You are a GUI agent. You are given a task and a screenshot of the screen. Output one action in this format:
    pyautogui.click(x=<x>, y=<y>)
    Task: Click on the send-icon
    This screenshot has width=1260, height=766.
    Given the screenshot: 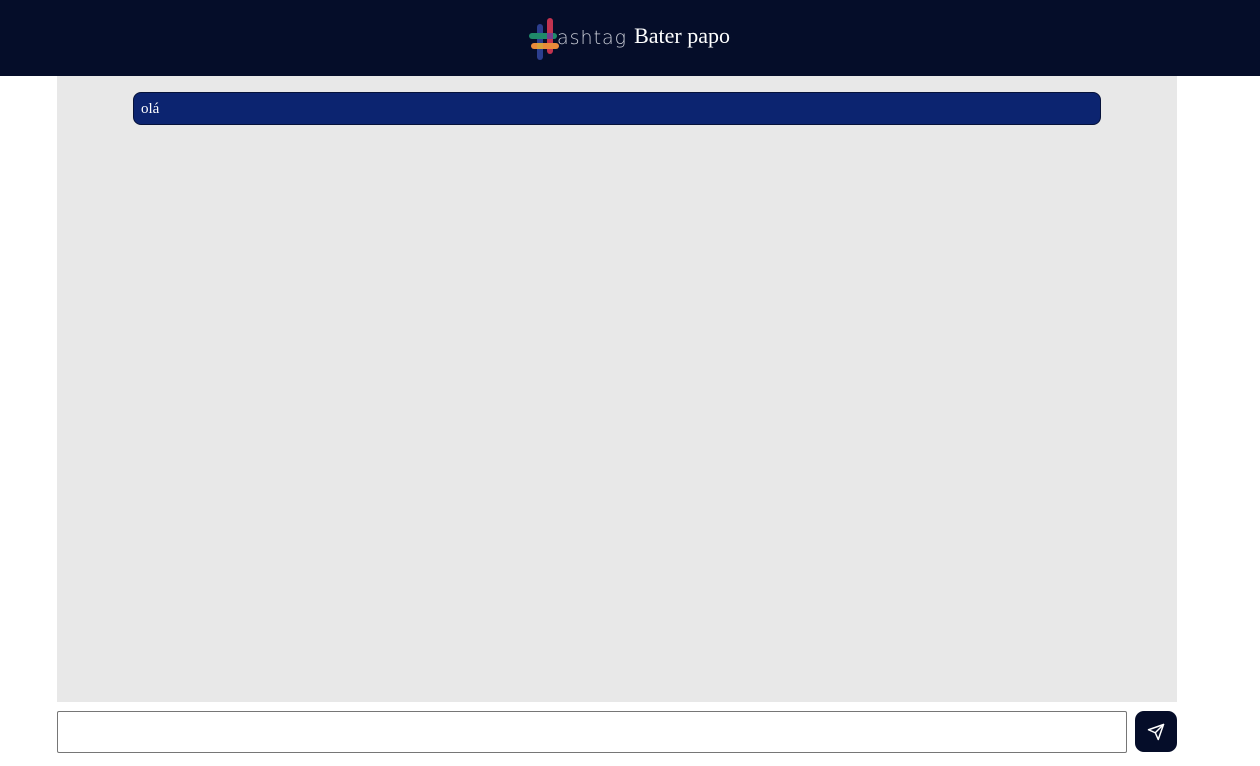 What is the action you would take?
    pyautogui.click(x=1156, y=731)
    